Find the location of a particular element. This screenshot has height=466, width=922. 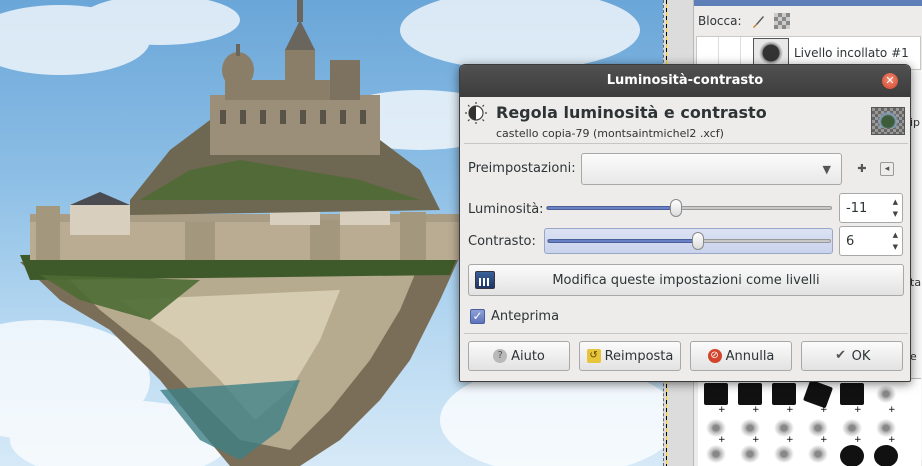

brushes-grid: + + + + + + + + + + + + is located at coordinates (809, 422).